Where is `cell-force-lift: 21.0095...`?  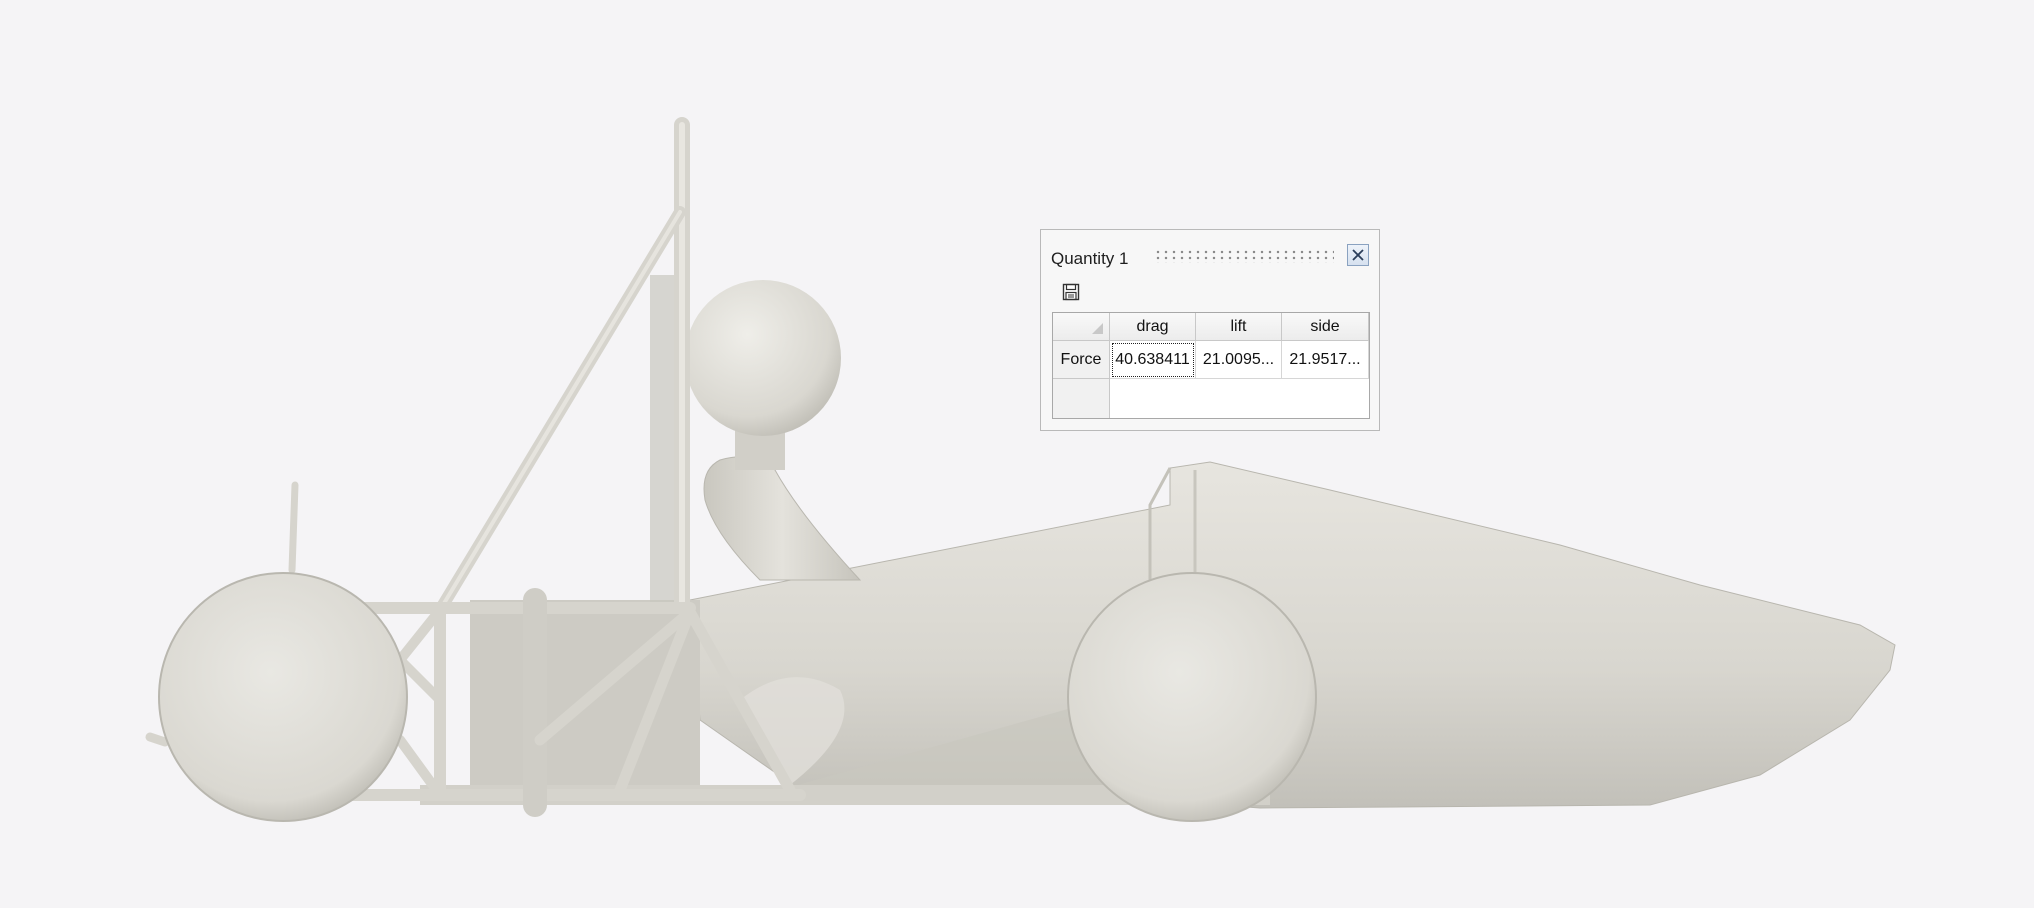 cell-force-lift: 21.0095... is located at coordinates (1239, 360).